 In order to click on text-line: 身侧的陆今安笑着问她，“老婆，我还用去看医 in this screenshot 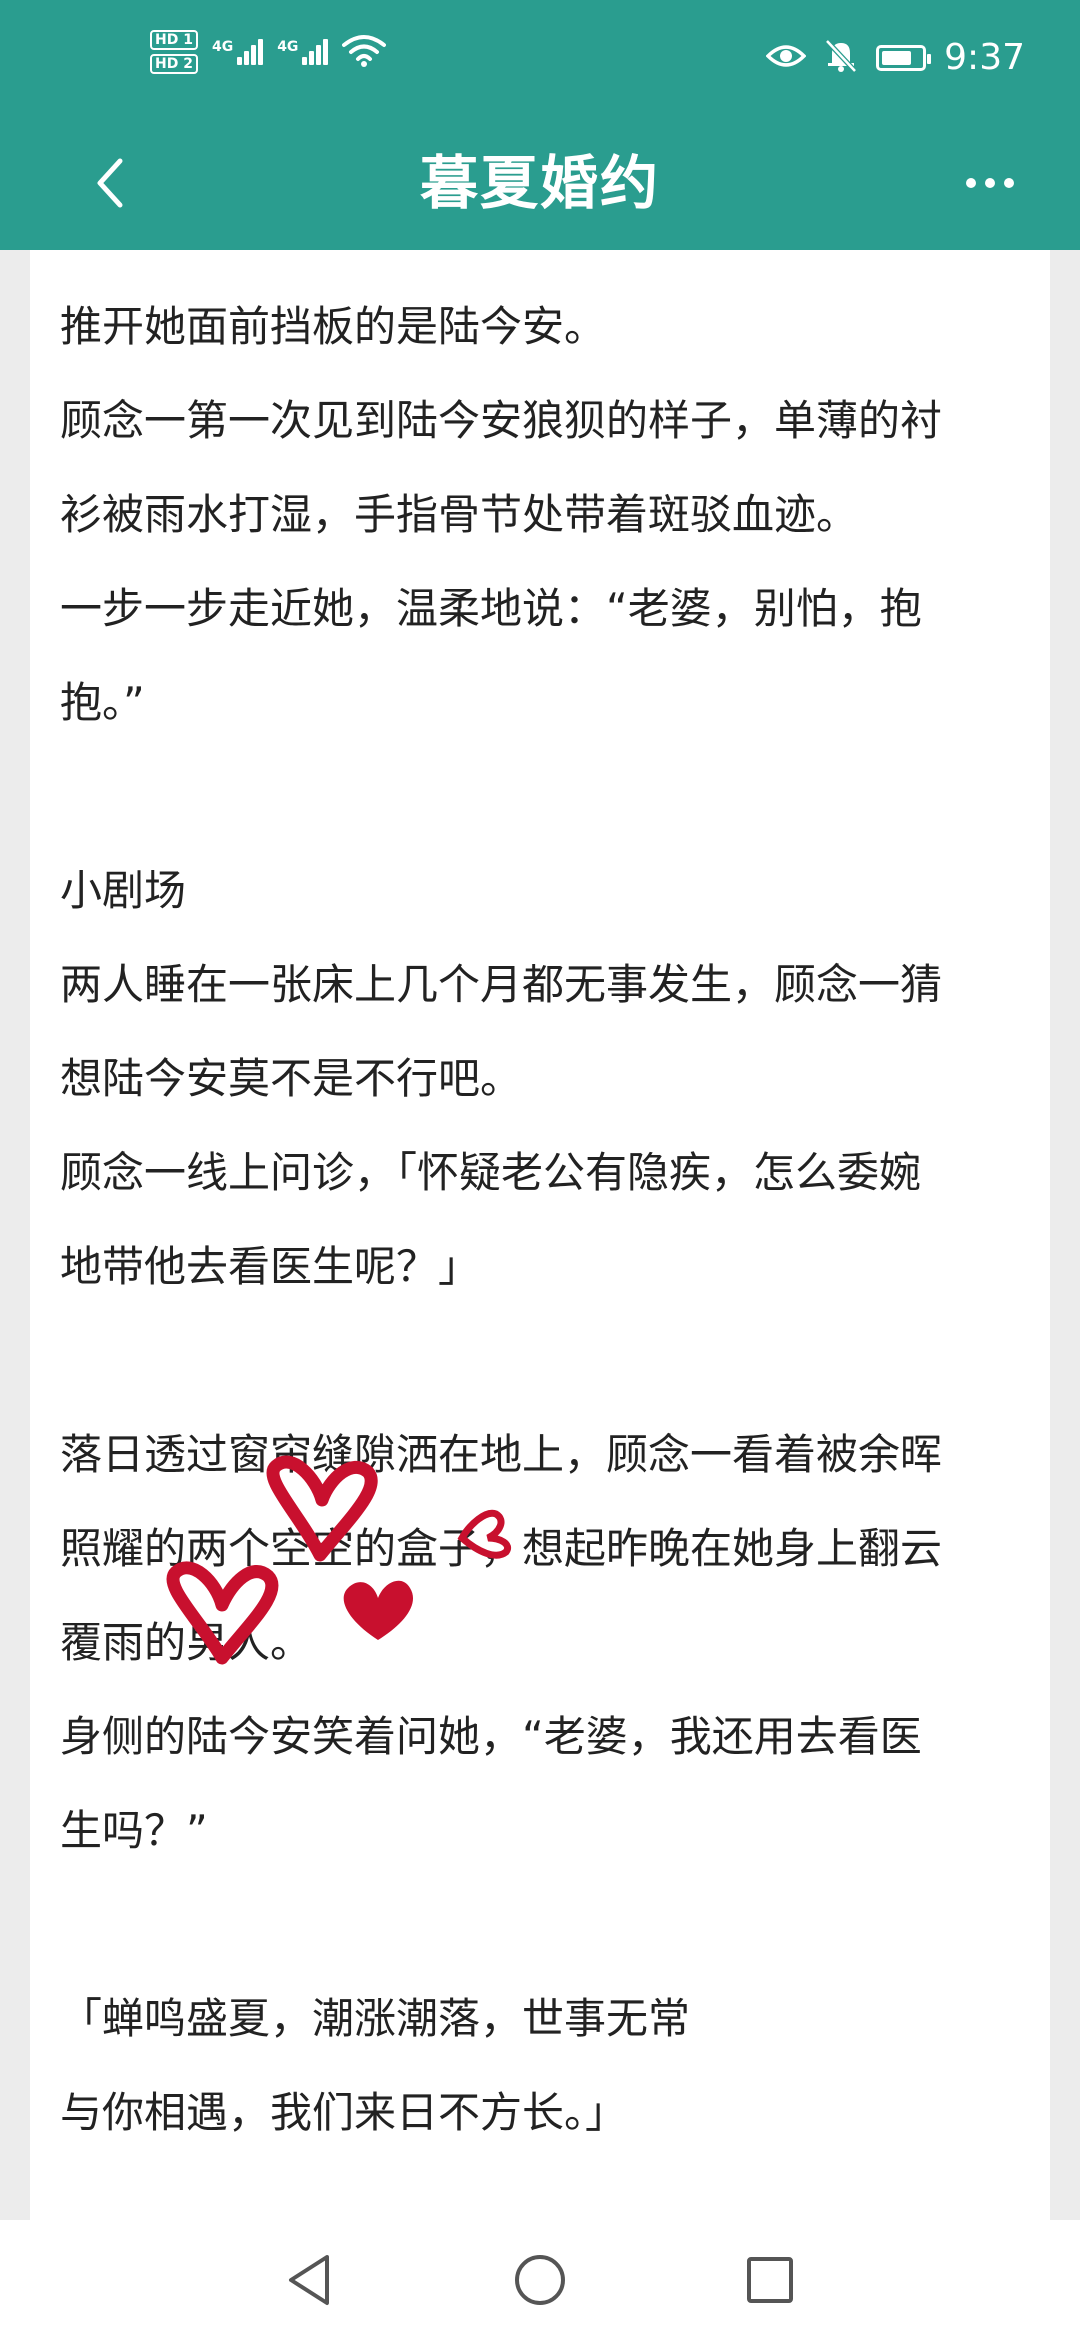, I will do `click(491, 1736)`.